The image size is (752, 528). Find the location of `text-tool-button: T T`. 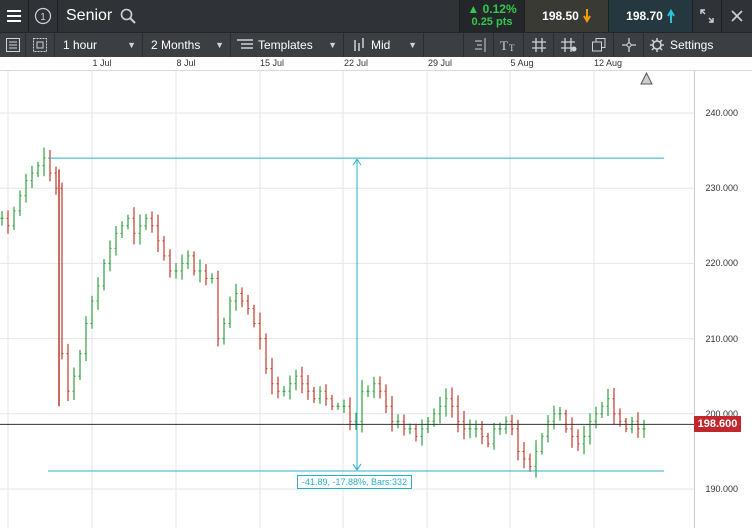

text-tool-button: T T is located at coordinates (509, 45).